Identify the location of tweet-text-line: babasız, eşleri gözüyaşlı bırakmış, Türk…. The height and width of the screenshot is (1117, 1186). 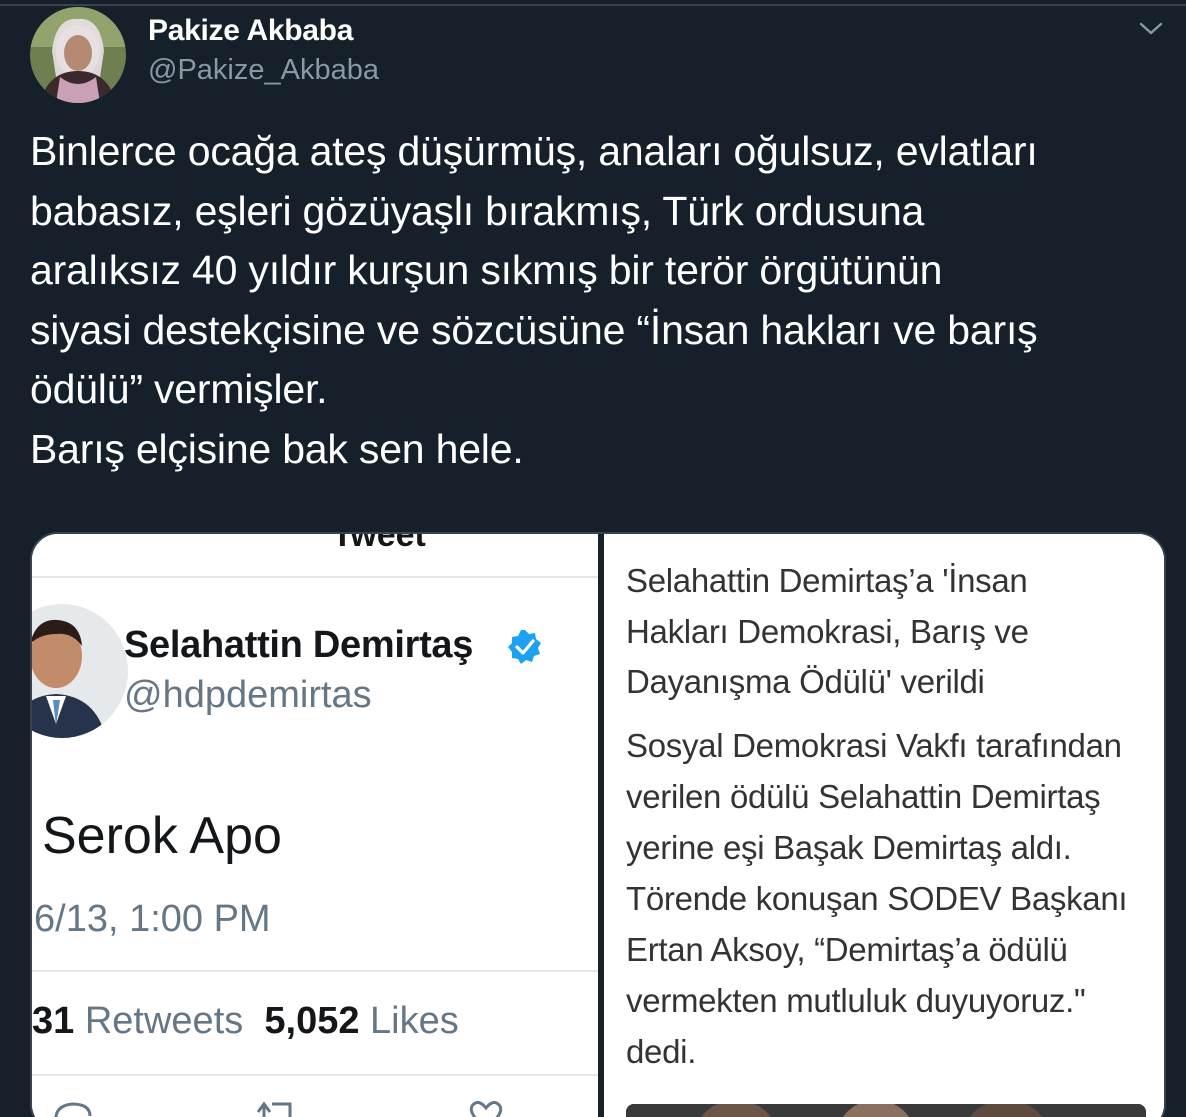
(477, 210).